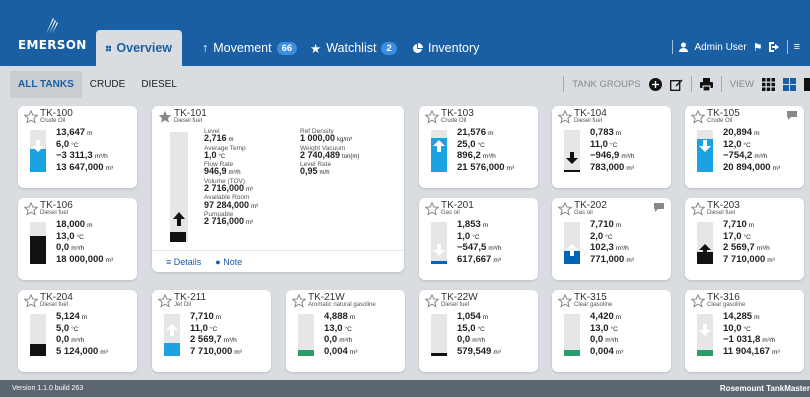 This screenshot has width=810, height=397. Describe the element at coordinates (612, 242) in the screenshot. I see `tank-values: 7,710 m 2,0 °C 102,3 m³/h 771,000 m³` at that location.